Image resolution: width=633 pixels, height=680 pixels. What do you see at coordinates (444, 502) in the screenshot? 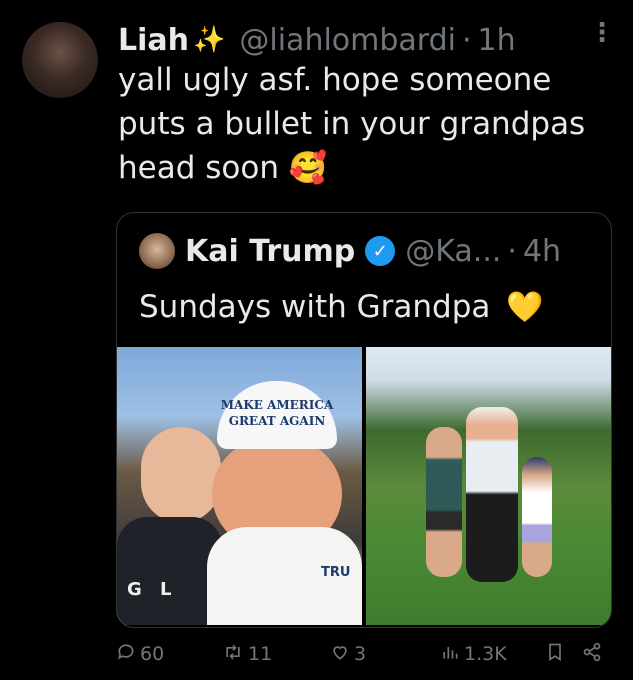
I see `photo2-person-left` at bounding box center [444, 502].